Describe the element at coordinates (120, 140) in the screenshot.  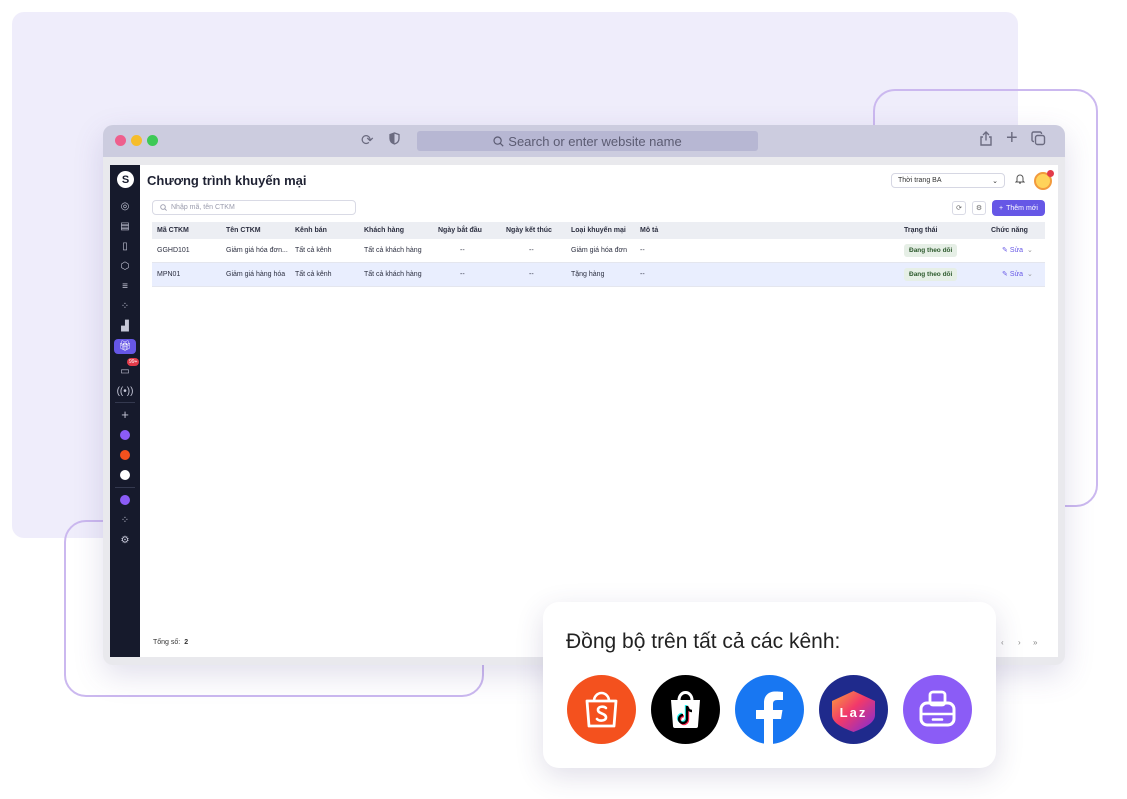
I see `close-window-button` at that location.